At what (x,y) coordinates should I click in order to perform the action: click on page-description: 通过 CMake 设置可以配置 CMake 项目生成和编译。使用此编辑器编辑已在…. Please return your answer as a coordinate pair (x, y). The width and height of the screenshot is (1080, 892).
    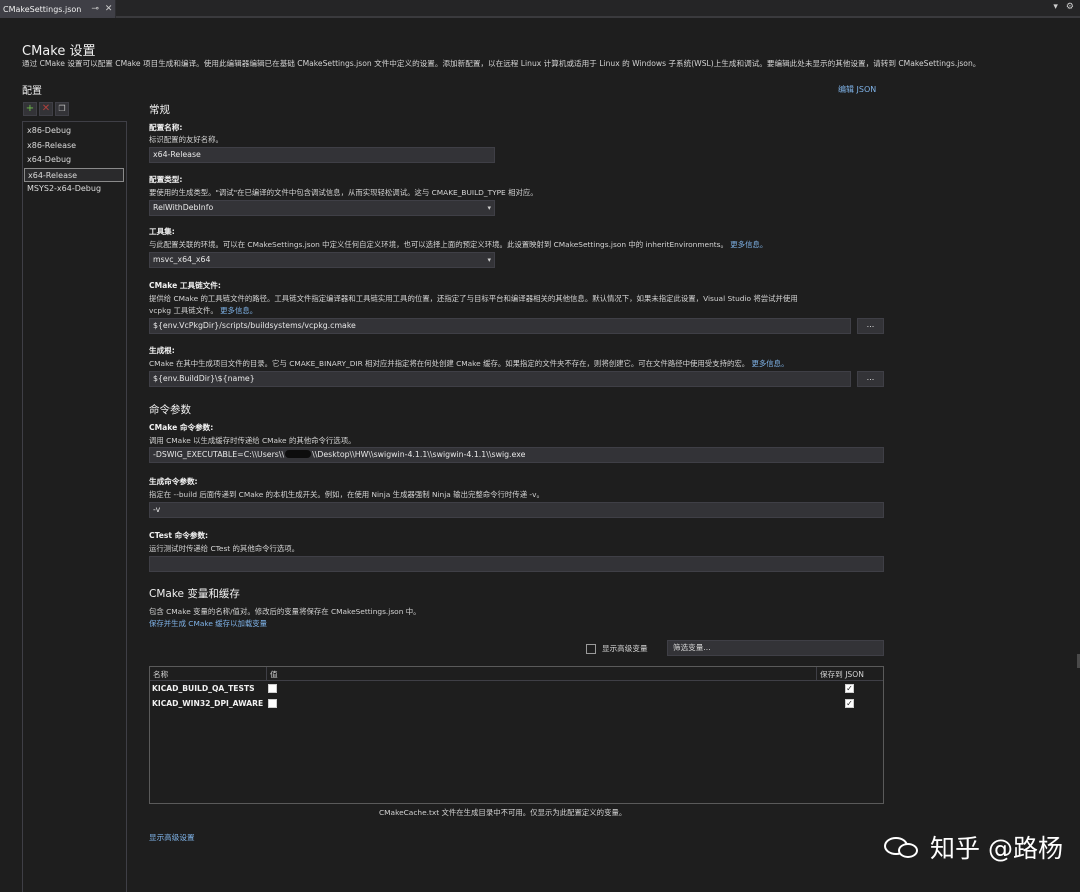
    Looking at the image, I should click on (501, 63).